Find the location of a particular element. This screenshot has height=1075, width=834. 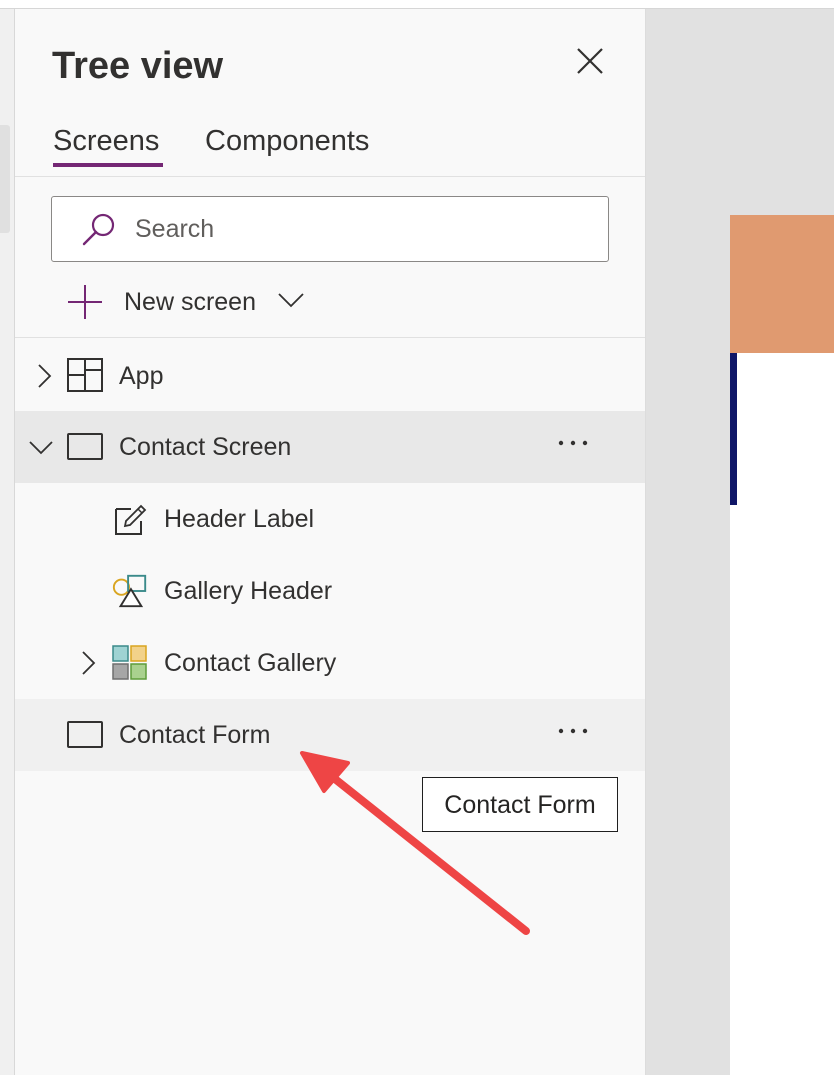

panel-title: Tree view is located at coordinates (138, 66).